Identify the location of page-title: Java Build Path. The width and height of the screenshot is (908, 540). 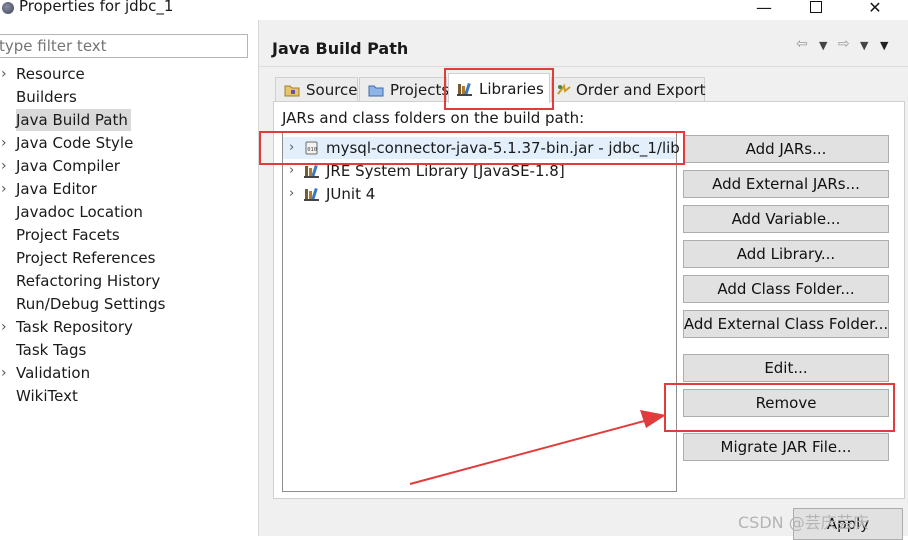
(340, 48).